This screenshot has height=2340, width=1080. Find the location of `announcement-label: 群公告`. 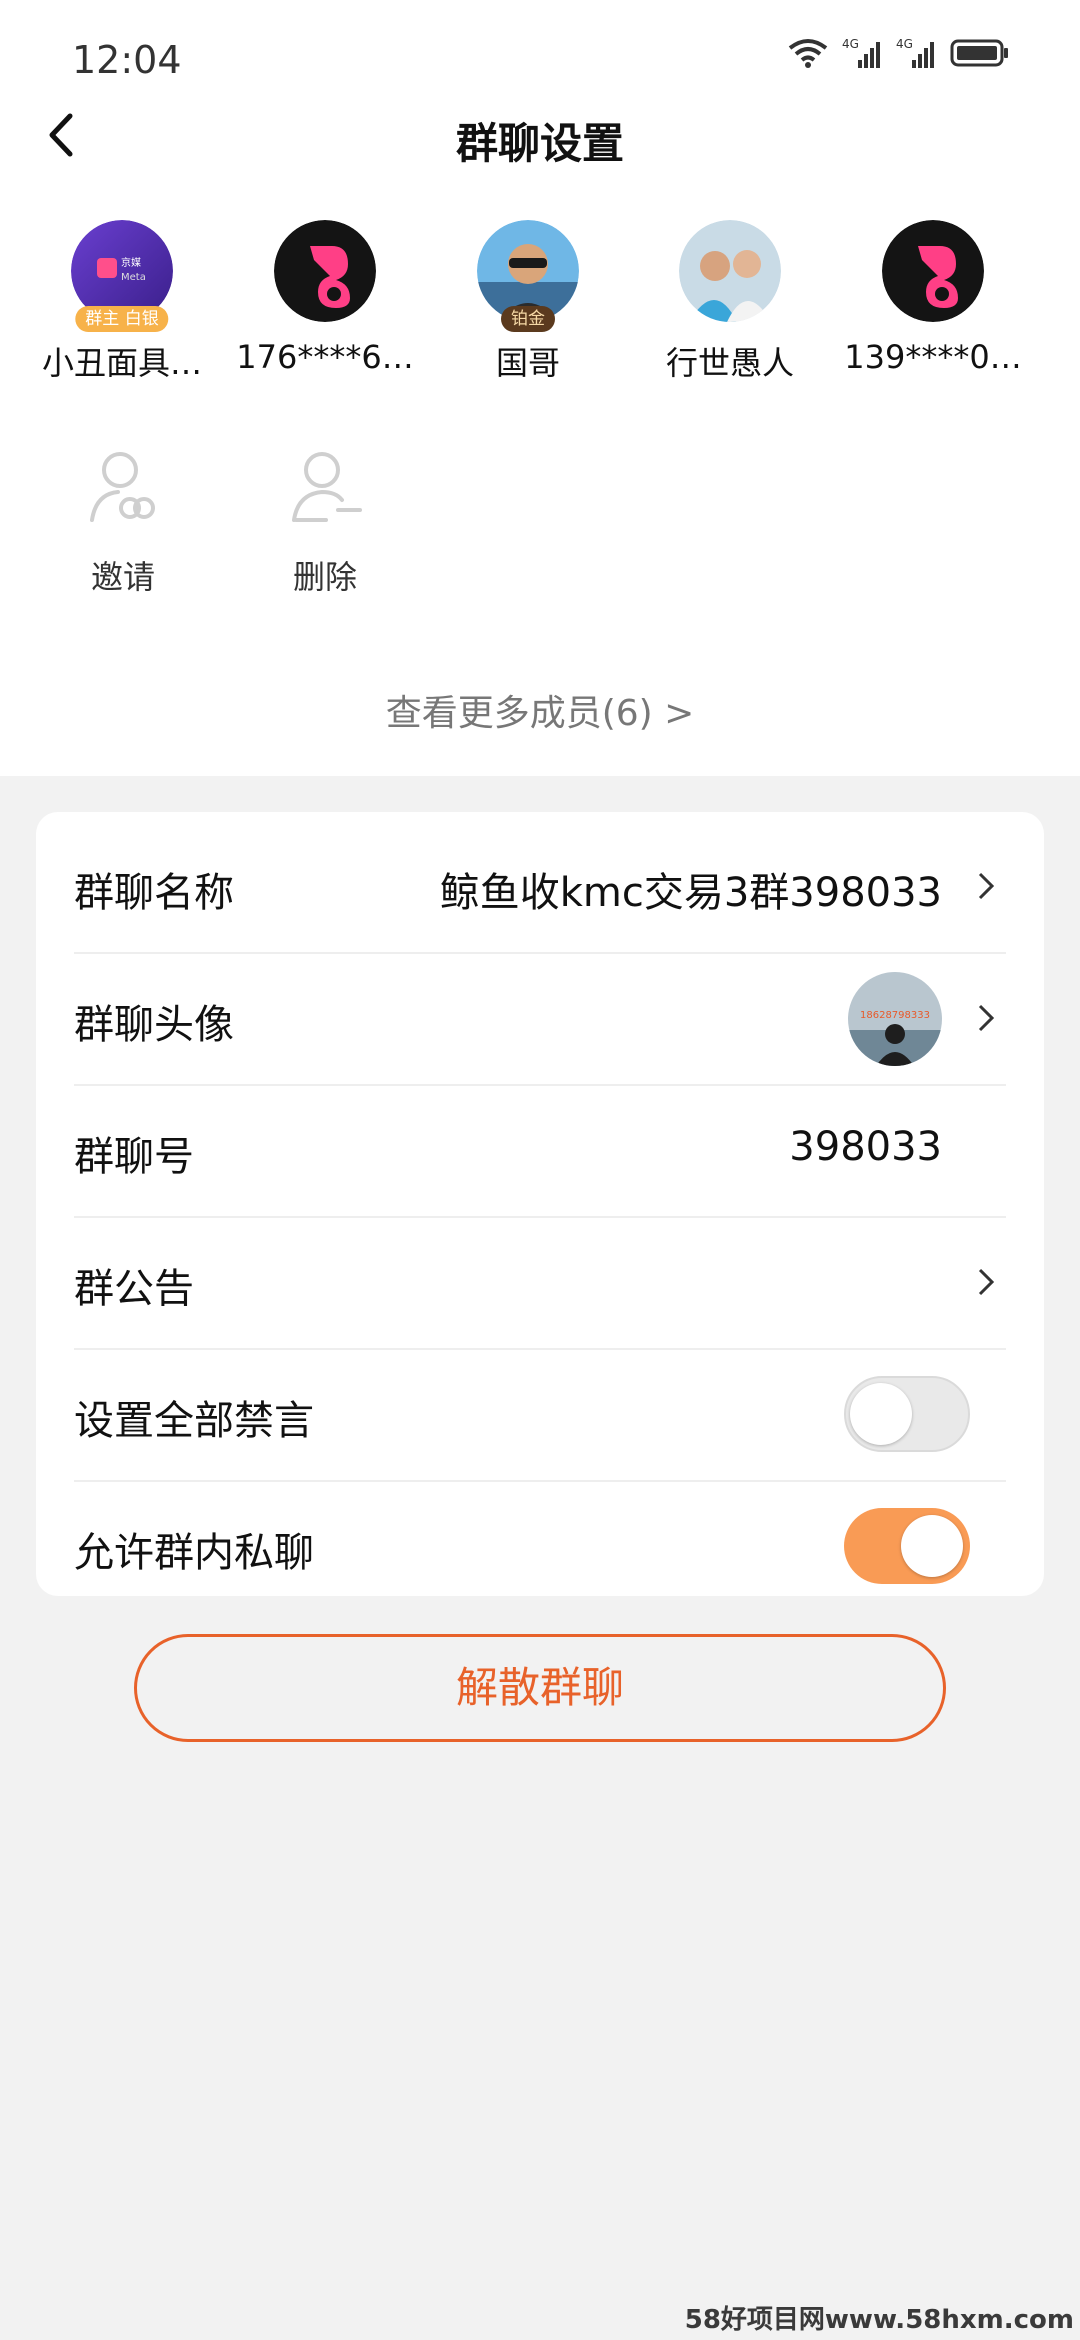

announcement-label: 群公告 is located at coordinates (134, 1289).